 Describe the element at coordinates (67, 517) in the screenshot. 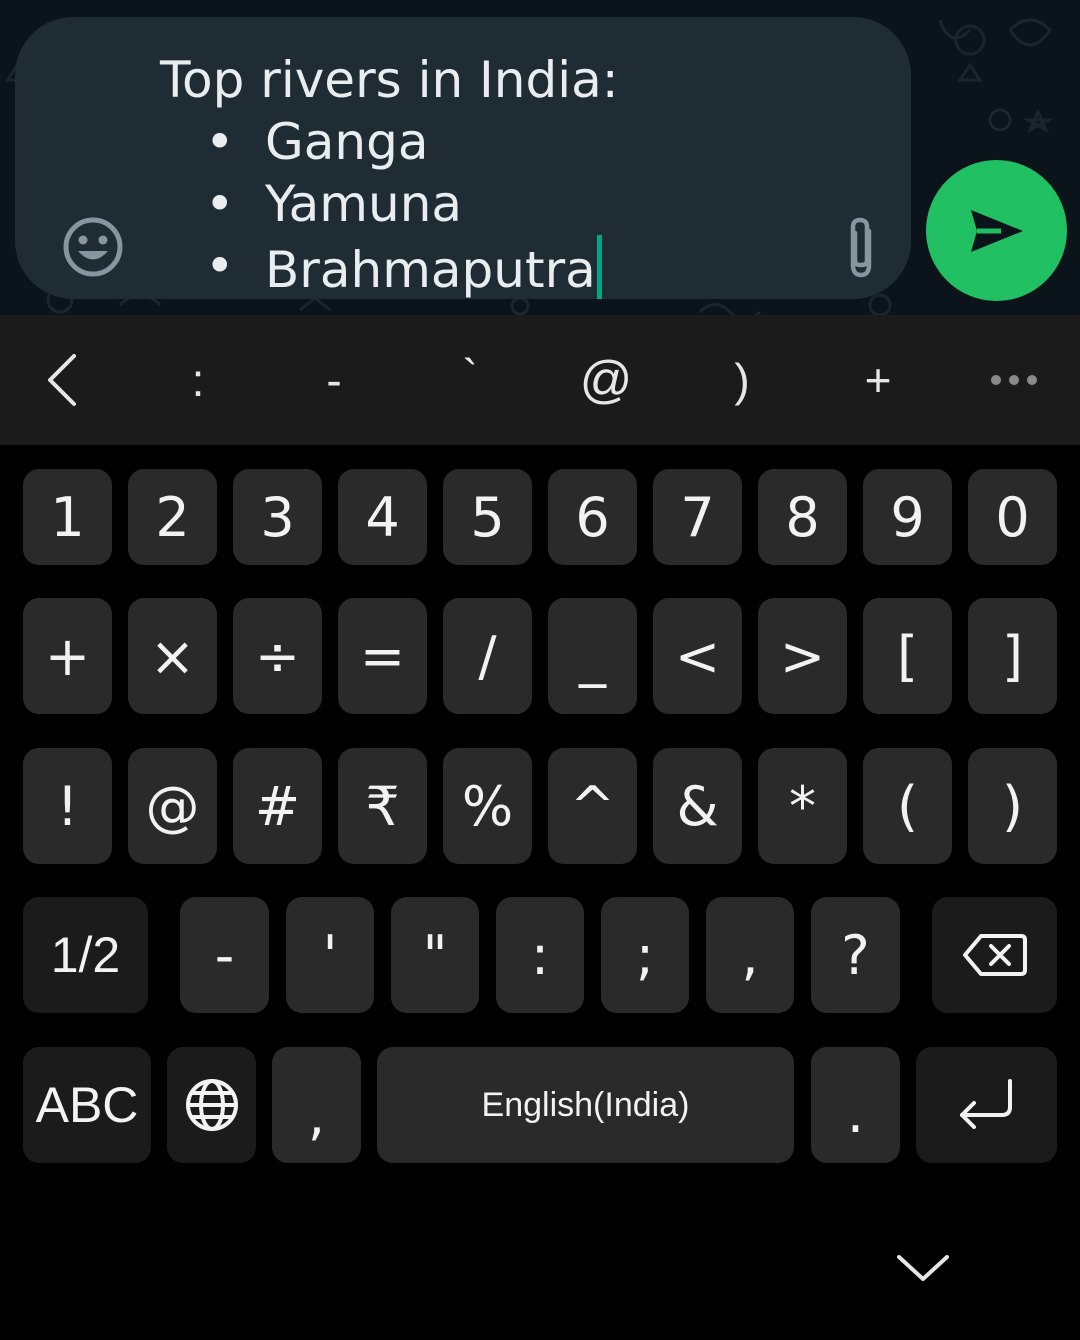

I see `key-1: 1` at that location.